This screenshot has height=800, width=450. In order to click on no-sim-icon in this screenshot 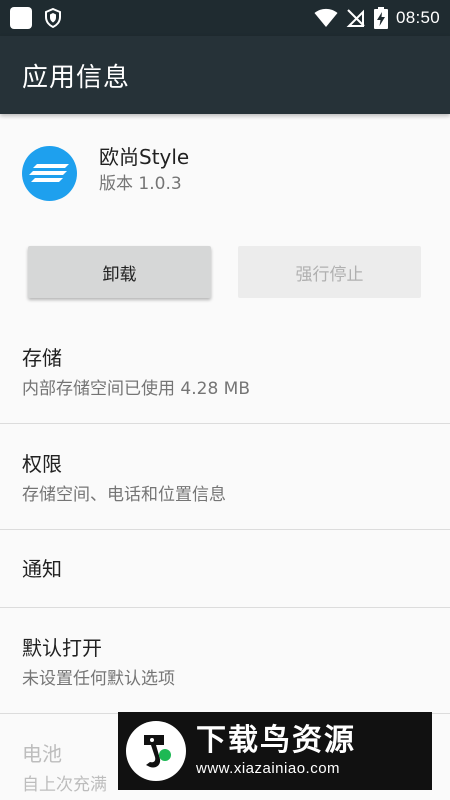, I will do `click(355, 18)`.